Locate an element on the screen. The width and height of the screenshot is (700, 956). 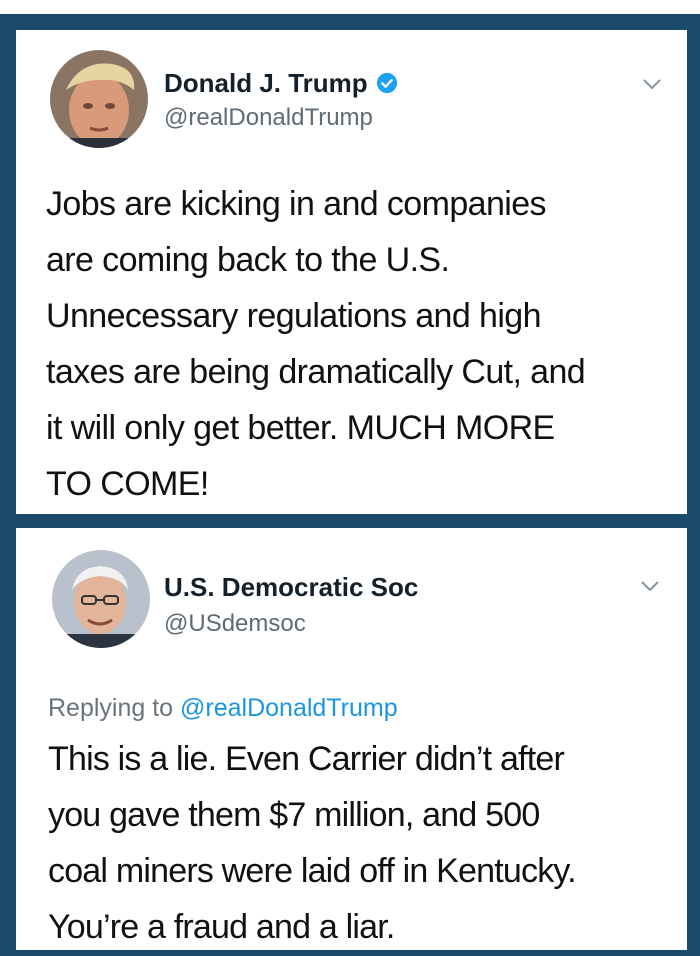
replying-to: Replying to @realDonaldTrump is located at coordinates (223, 708).